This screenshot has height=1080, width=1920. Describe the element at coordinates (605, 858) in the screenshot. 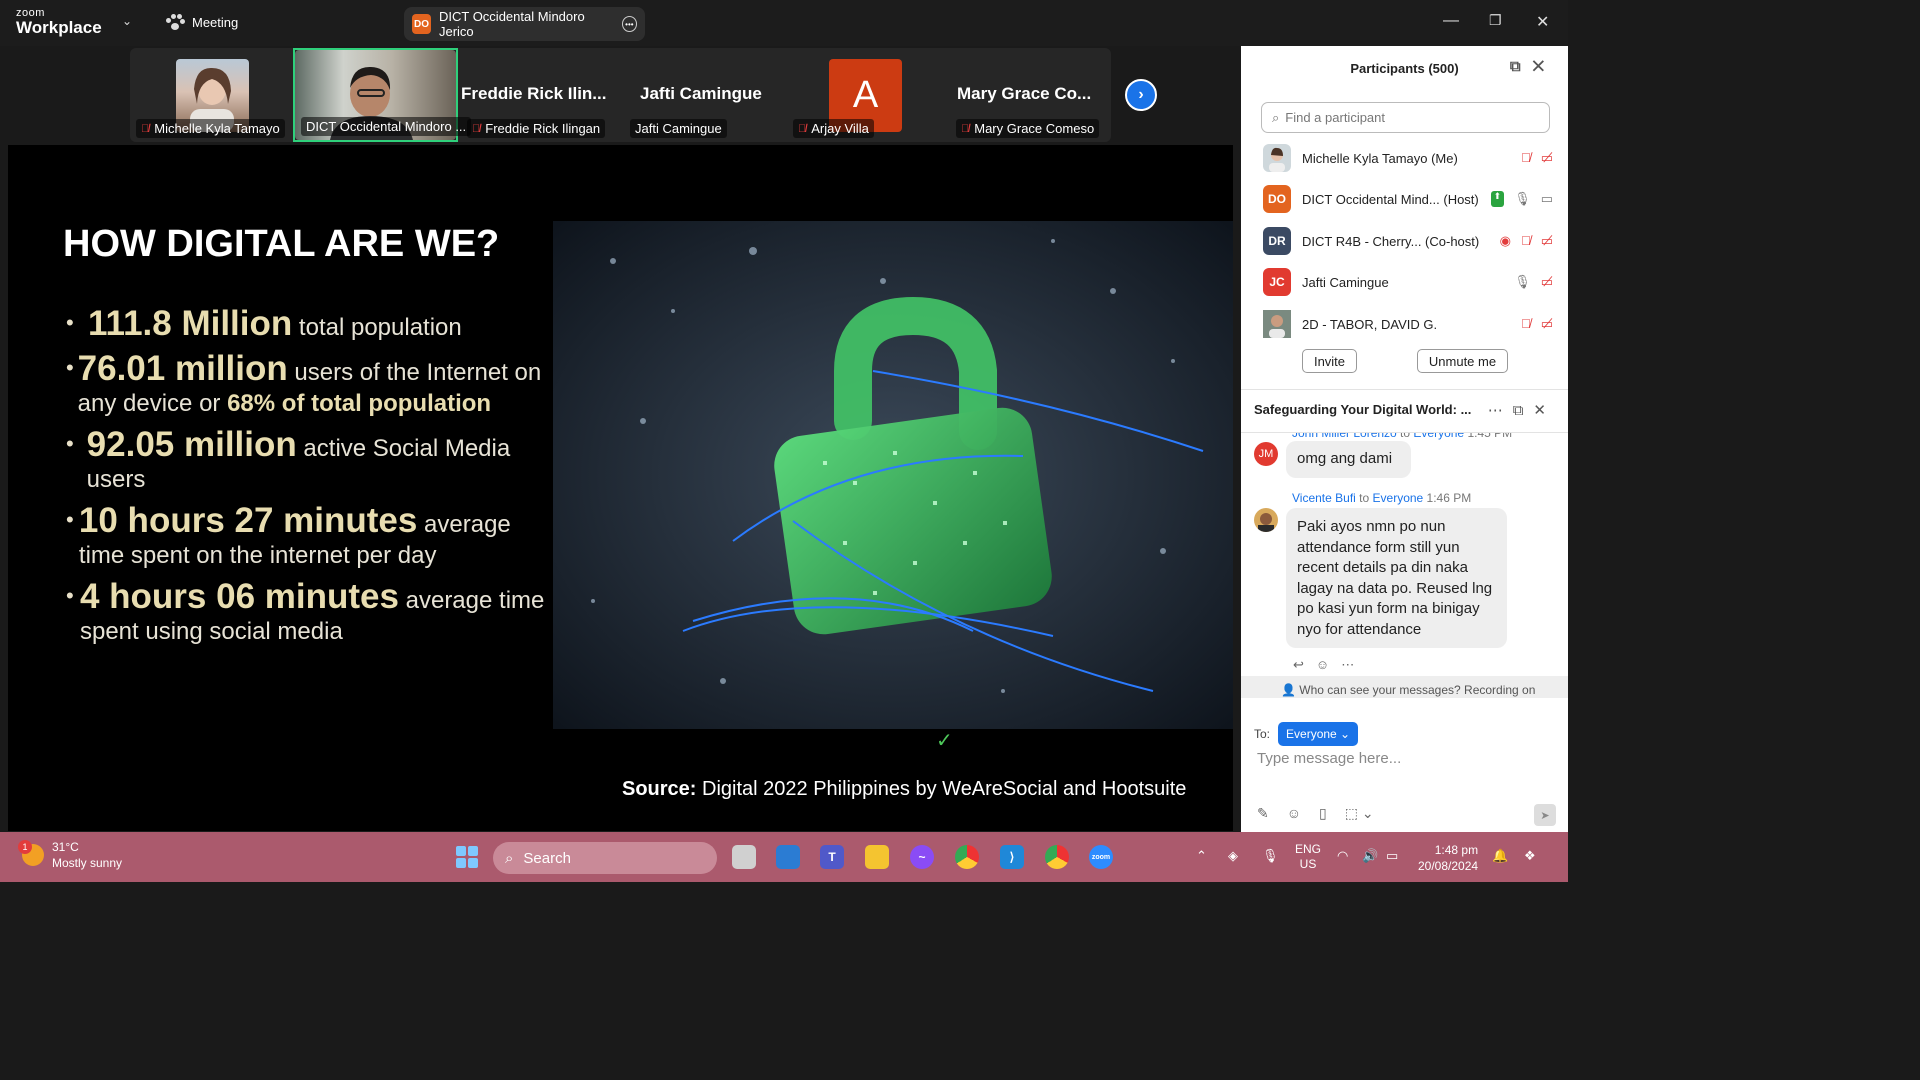

I see `taskbar-search: ⌕ Search` at that location.